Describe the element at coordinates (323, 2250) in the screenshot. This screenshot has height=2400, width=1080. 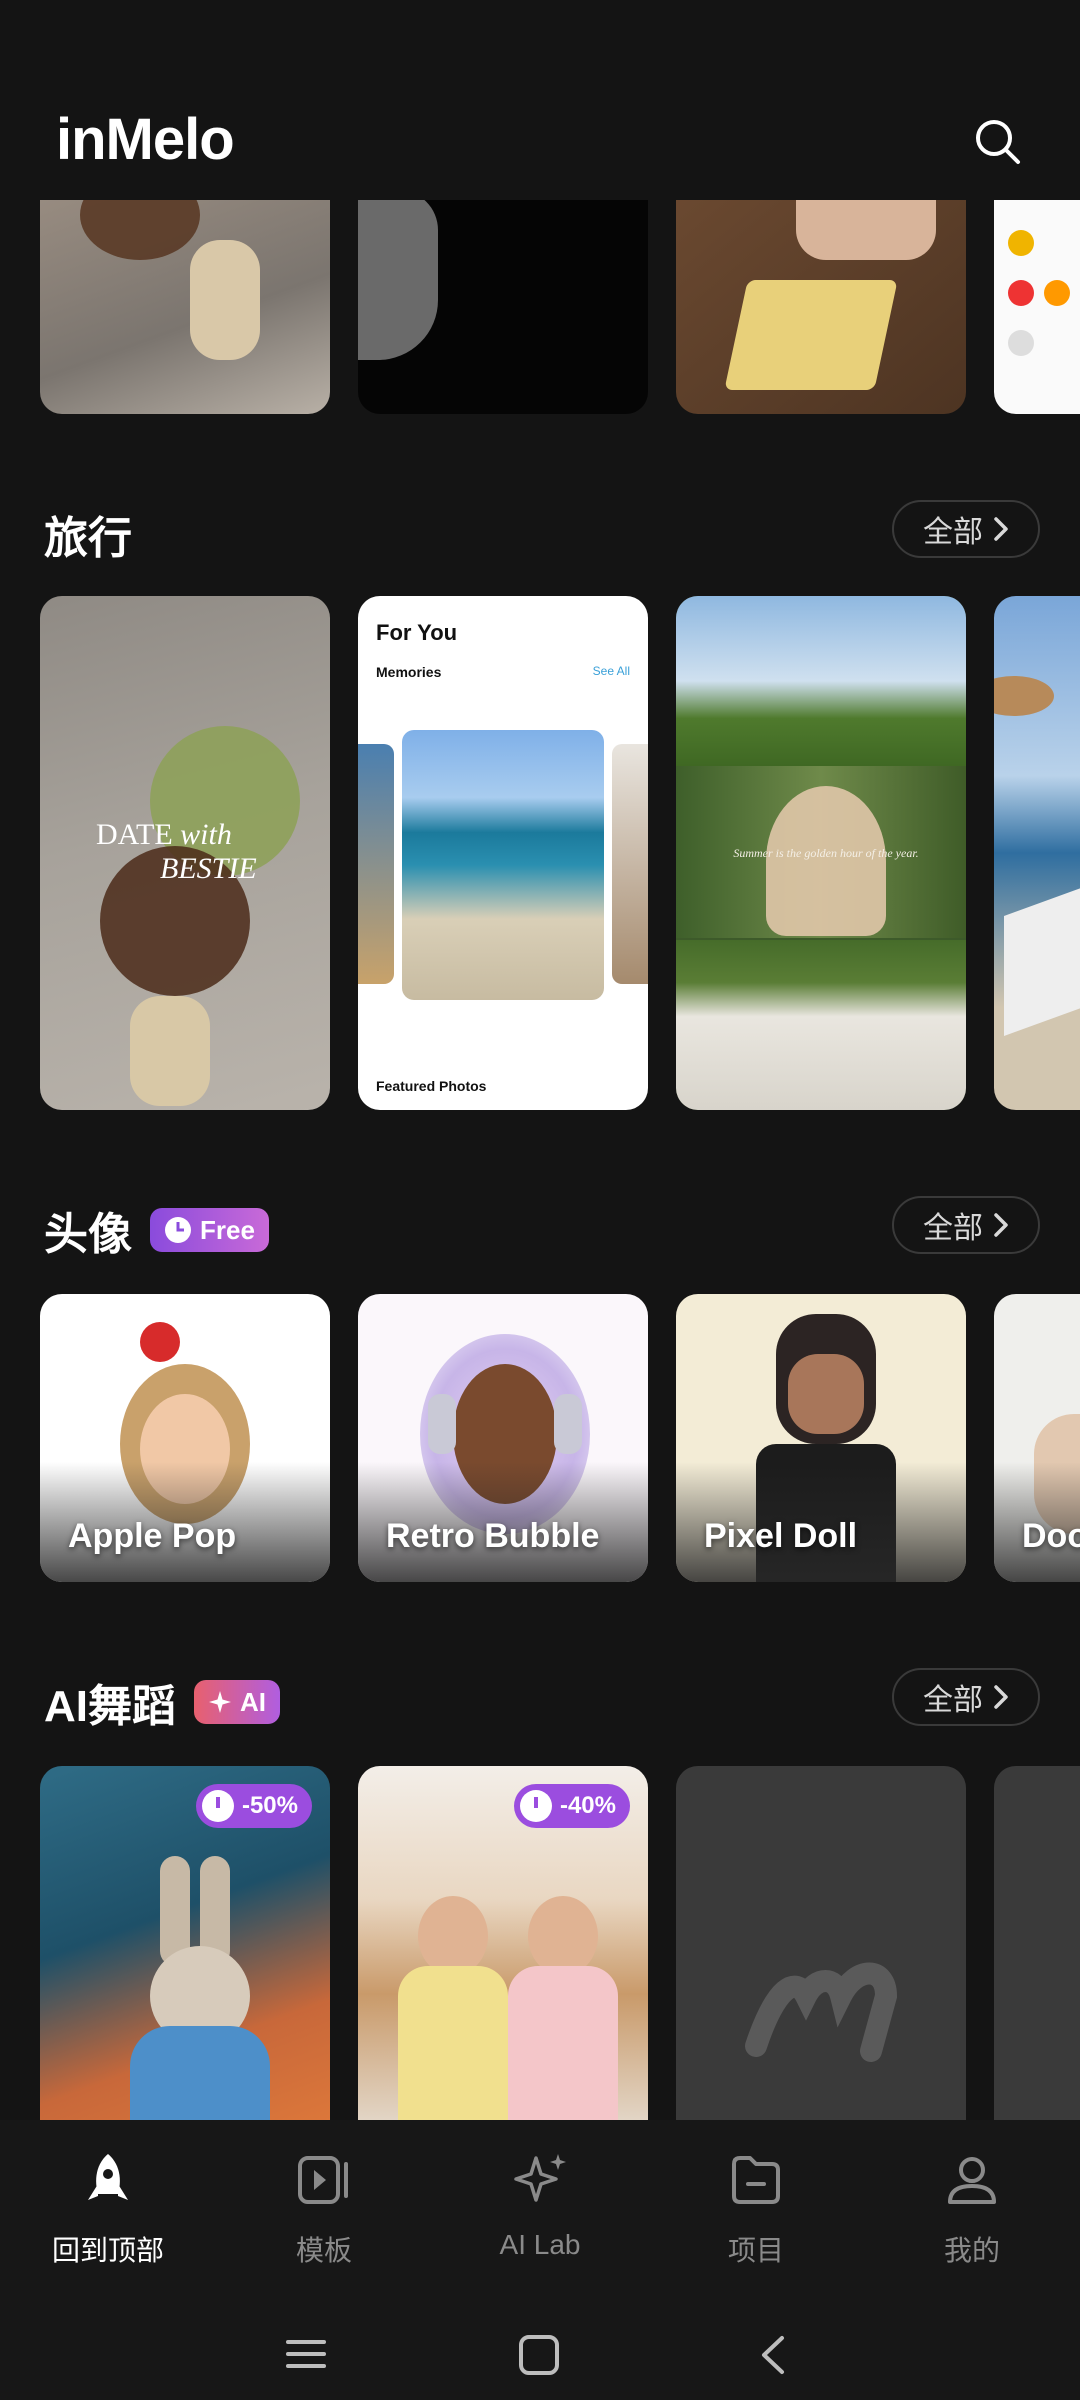
I see `nav-label: 模板` at that location.